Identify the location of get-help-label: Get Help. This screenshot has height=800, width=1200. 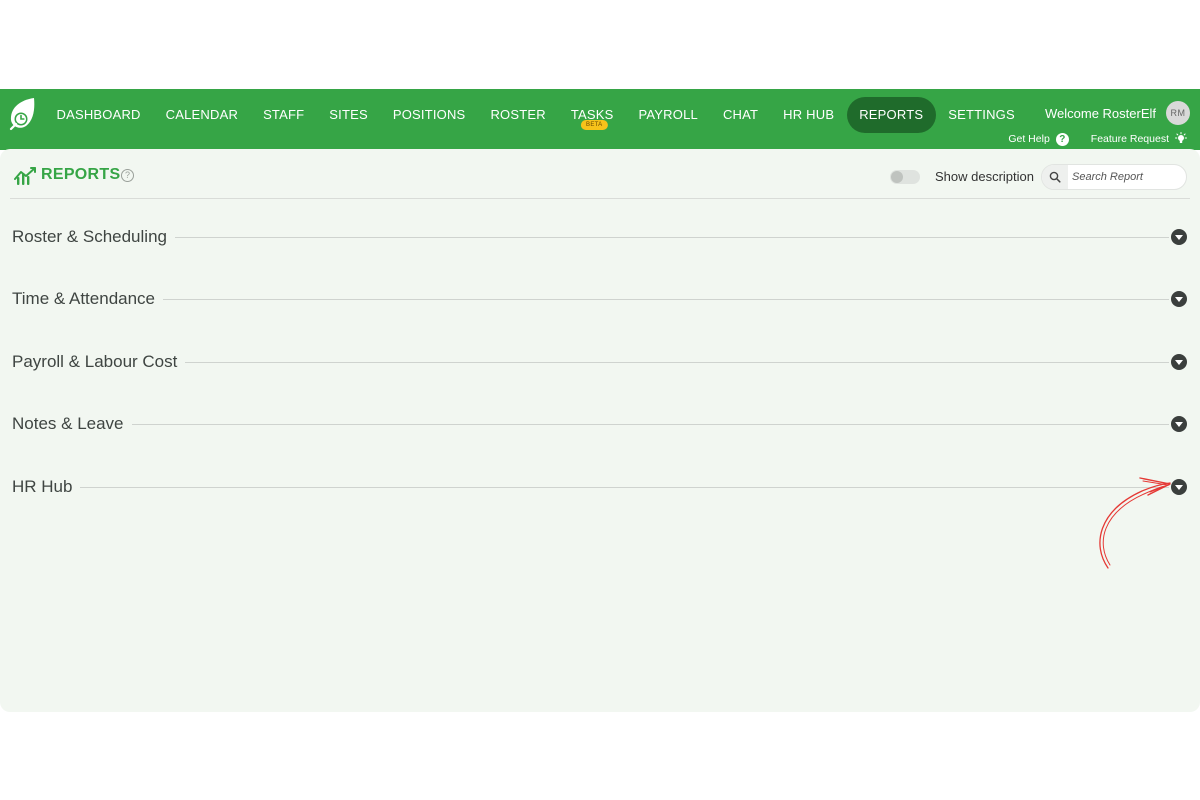
(1029, 139).